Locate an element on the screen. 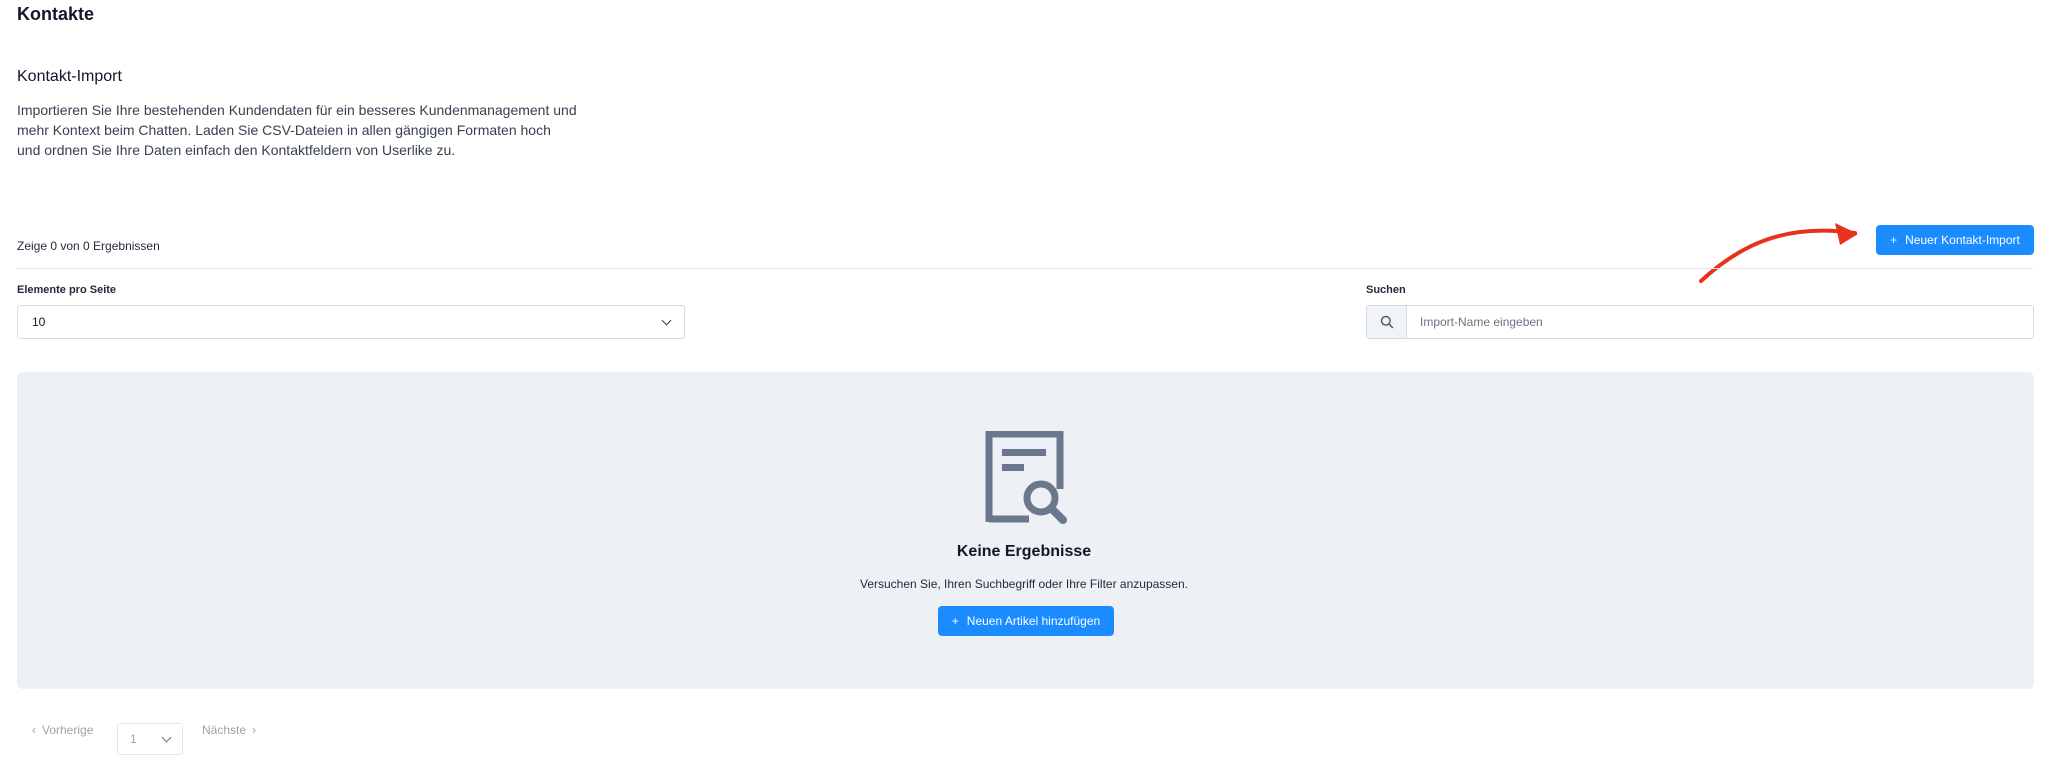 The height and width of the screenshot is (768, 2048). pagination-previous: ‹ Vorherige is located at coordinates (62, 730).